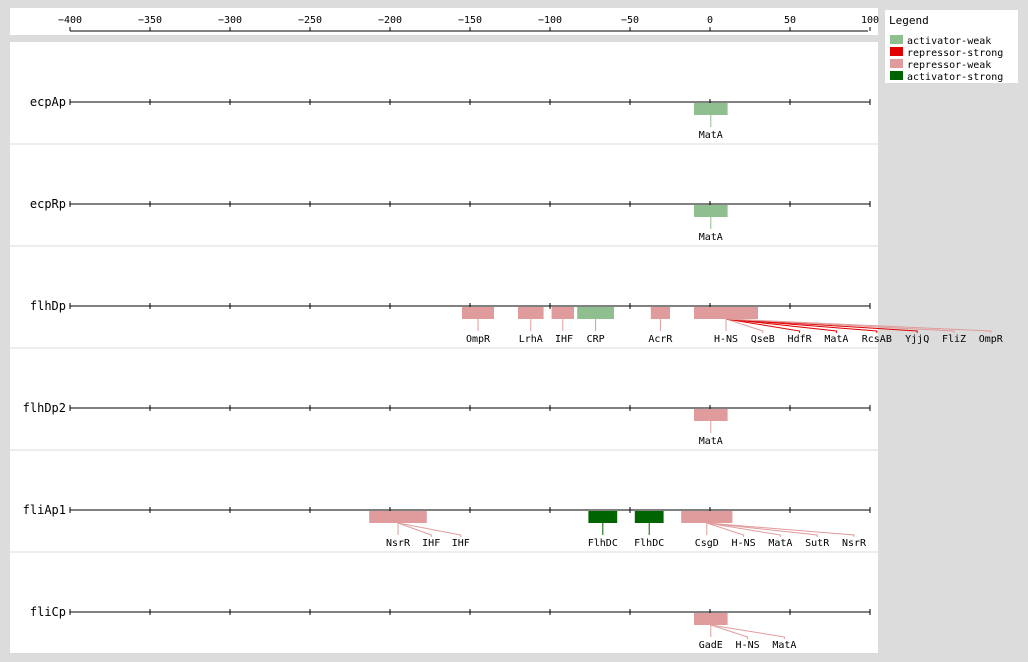 Image resolution: width=1028 pixels, height=662 pixels. What do you see at coordinates (707, 543) in the screenshot?
I see `site-label: CsgD` at bounding box center [707, 543].